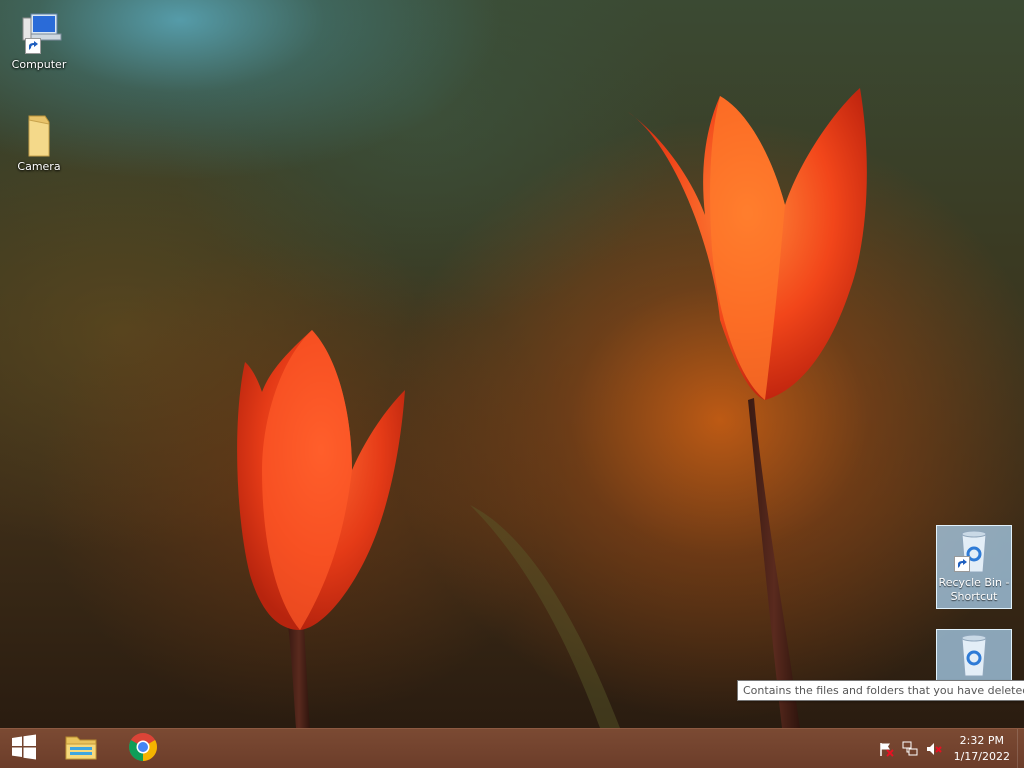 The width and height of the screenshot is (1024, 769). What do you see at coordinates (974, 596) in the screenshot?
I see `desktop-icon-label-line2: Shortcut` at bounding box center [974, 596].